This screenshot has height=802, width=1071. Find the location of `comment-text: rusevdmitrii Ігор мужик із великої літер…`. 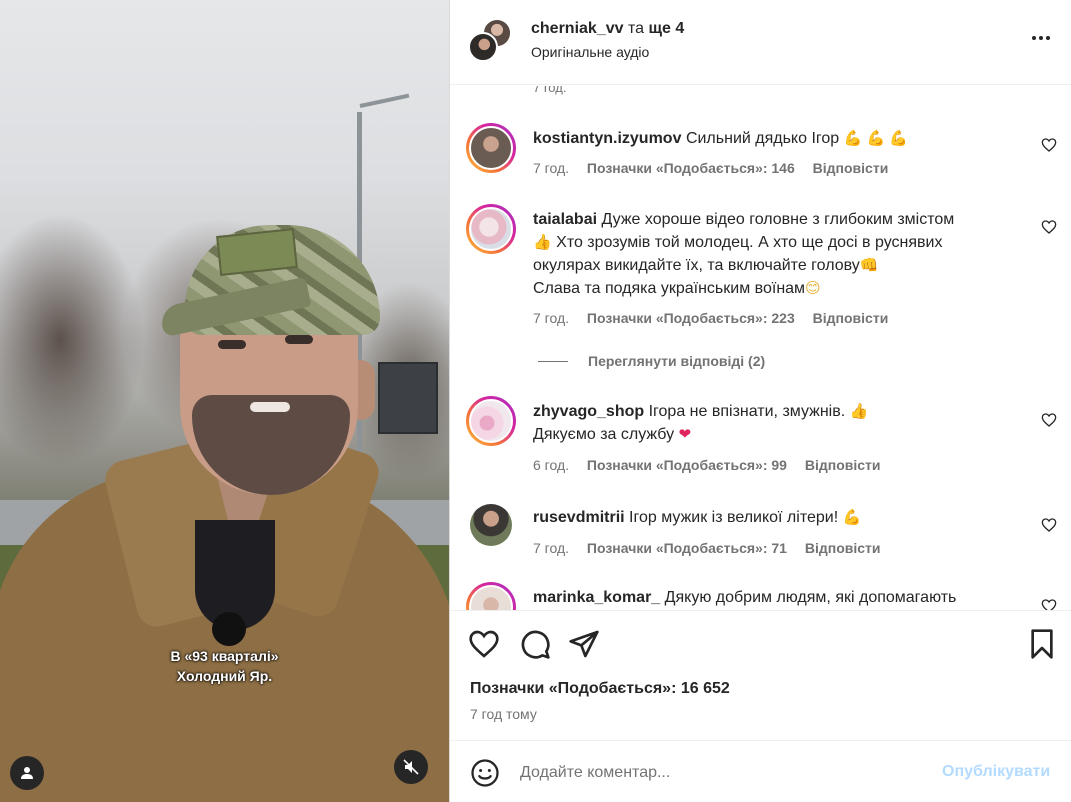

comment-text: rusevdmitrii Ігор мужик із великої літер… is located at coordinates (773, 517).